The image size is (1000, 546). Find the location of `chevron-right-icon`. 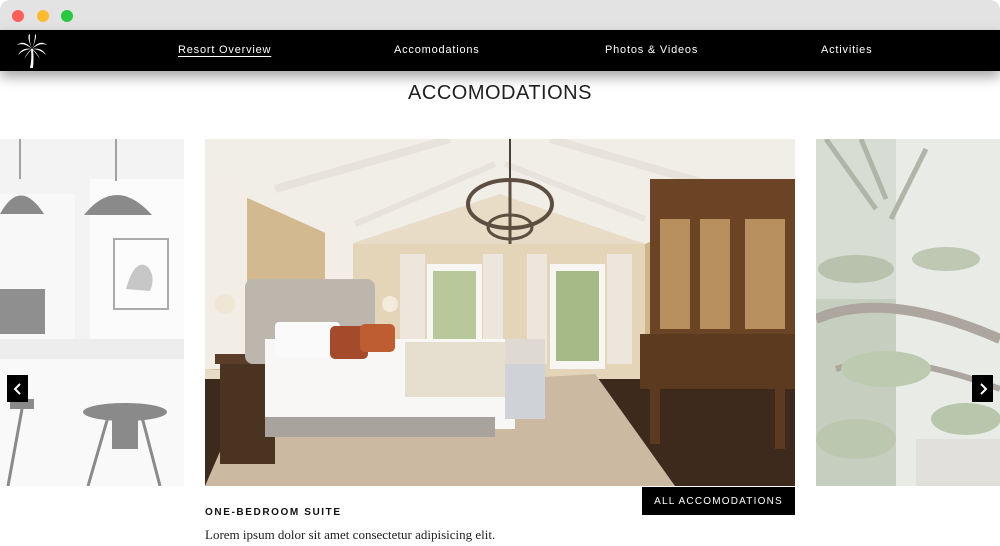

chevron-right-icon is located at coordinates (983, 388).